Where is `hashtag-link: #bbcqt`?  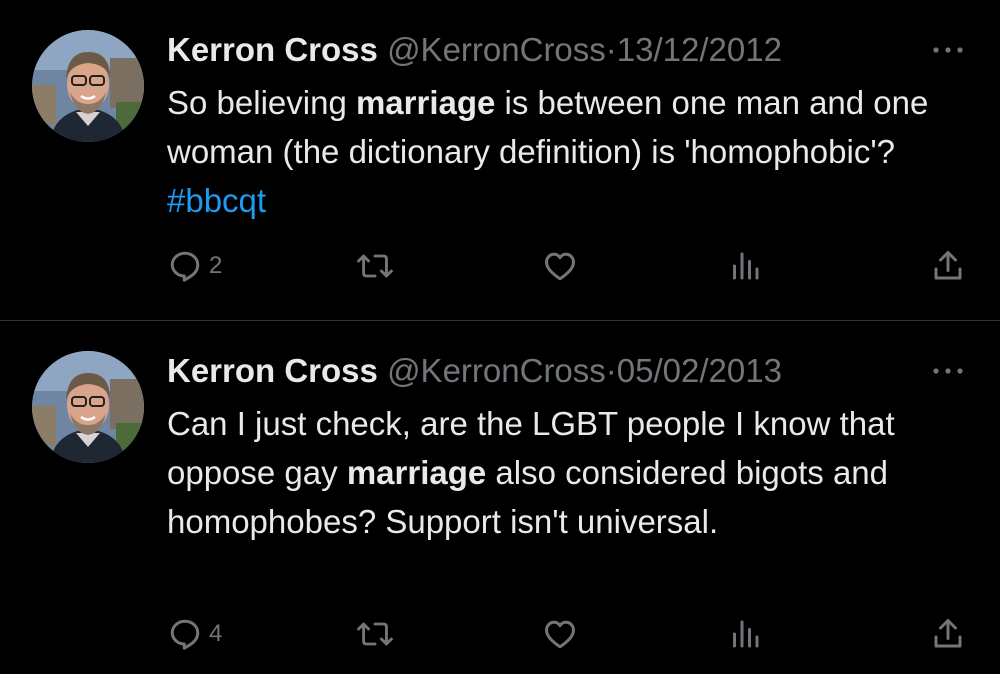 hashtag-link: #bbcqt is located at coordinates (216, 200).